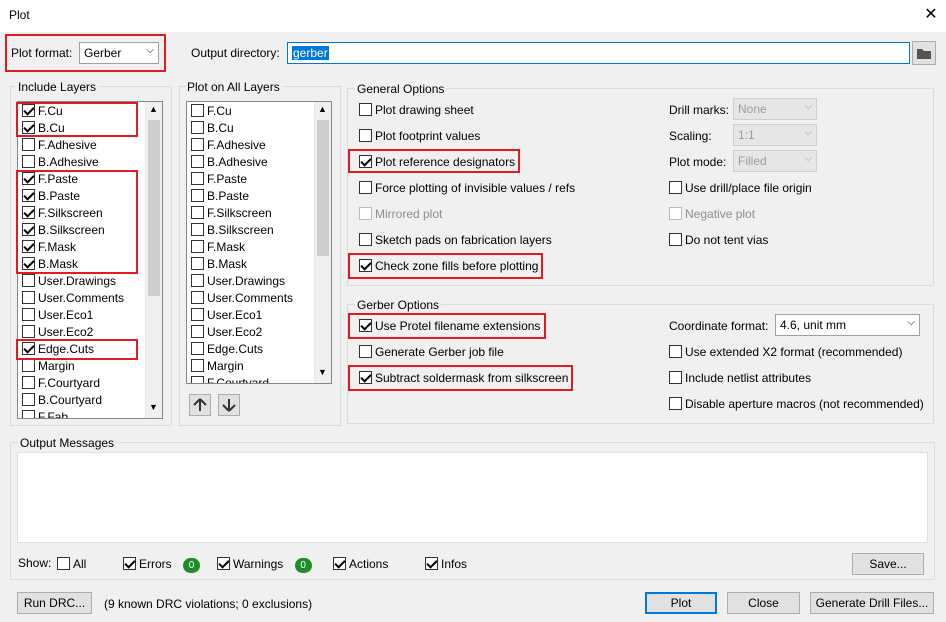 This screenshot has height=622, width=946. What do you see at coordinates (219, 265) in the screenshot?
I see `plot-all-layer-item: B.Mask` at bounding box center [219, 265].